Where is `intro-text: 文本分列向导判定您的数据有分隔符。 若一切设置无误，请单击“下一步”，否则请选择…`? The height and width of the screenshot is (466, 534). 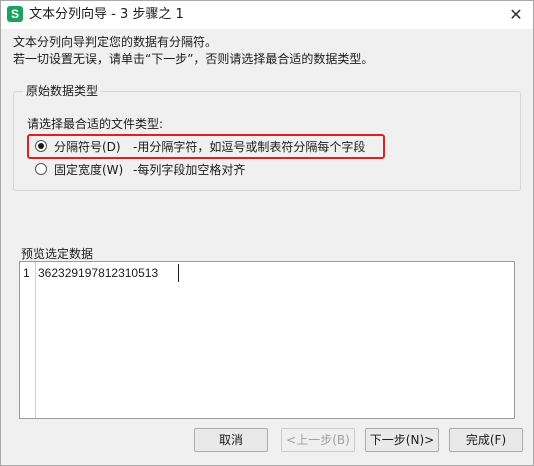 intro-text: 文本分列向导判定您的数据有分隔符。 若一切设置无误，请单击“下一步”，否则请选择… is located at coordinates (193, 51).